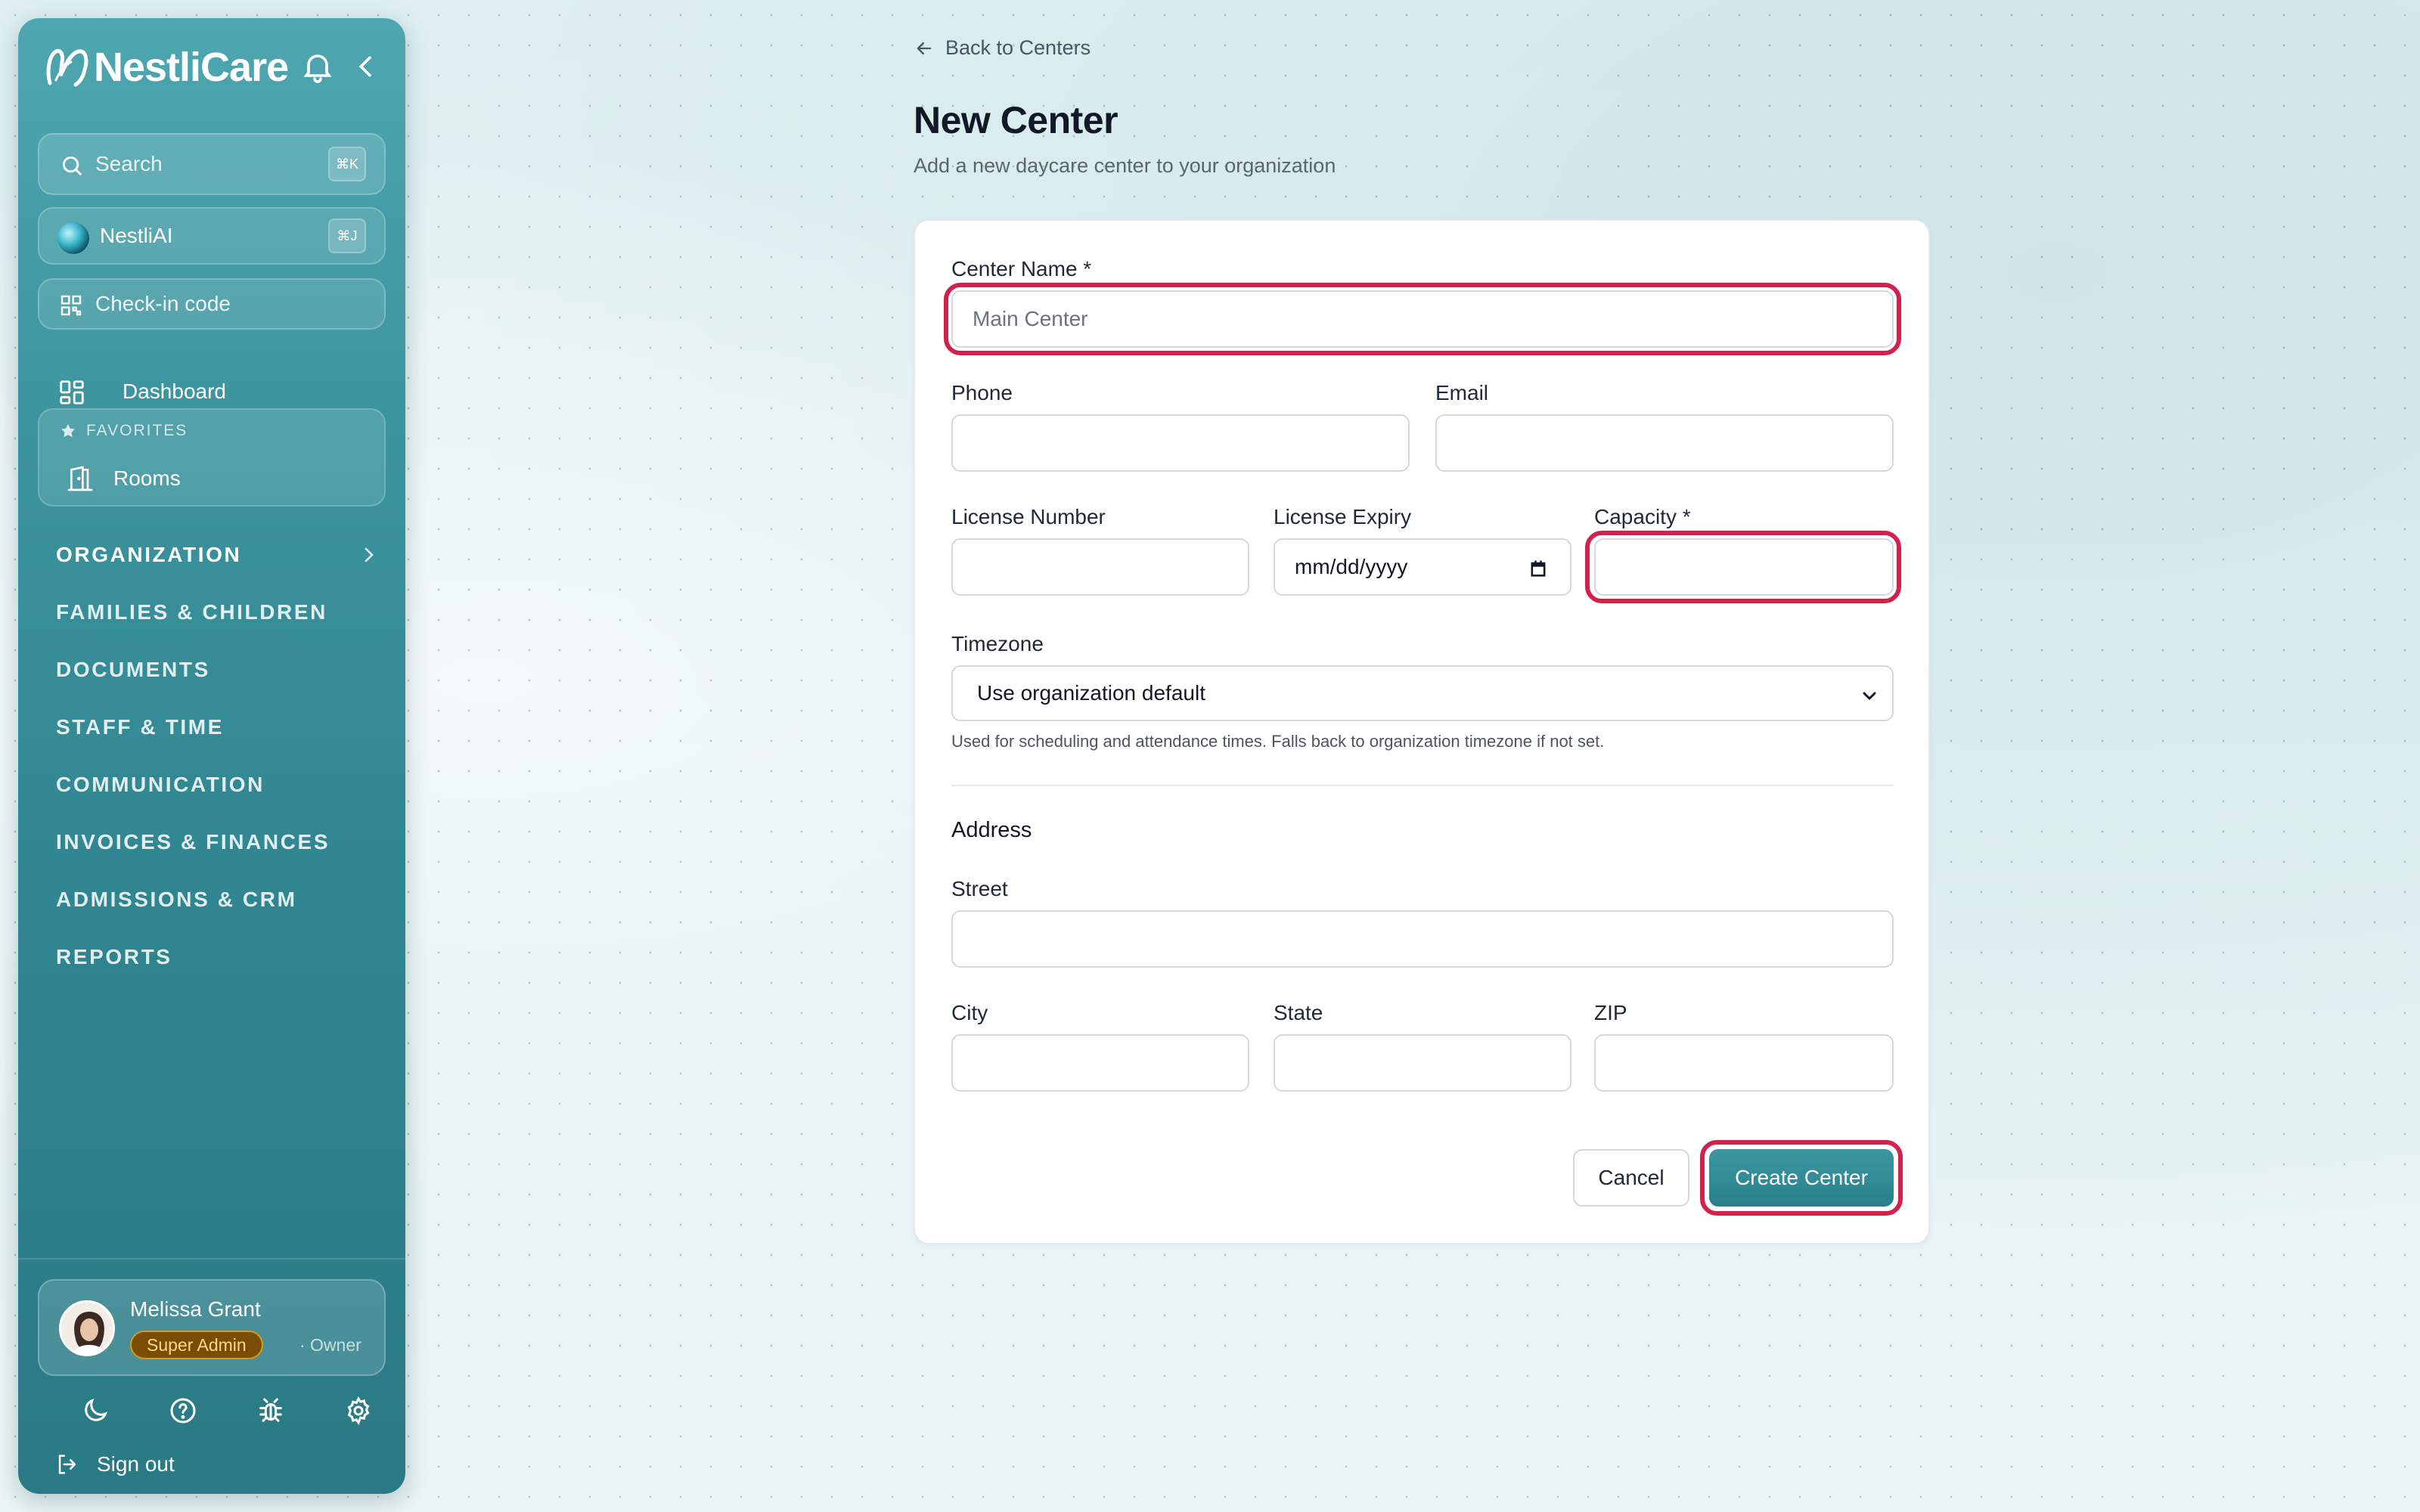 The image size is (2420, 1512). I want to click on door-icon, so click(80, 478).